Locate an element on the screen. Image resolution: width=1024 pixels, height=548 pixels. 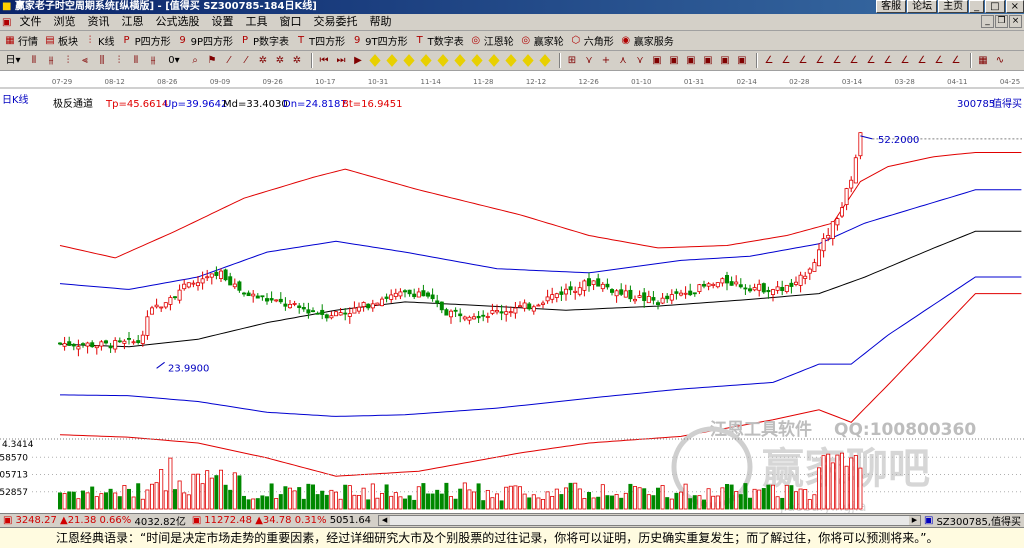
menu-info: 资讯 is located at coordinates (98, 22).